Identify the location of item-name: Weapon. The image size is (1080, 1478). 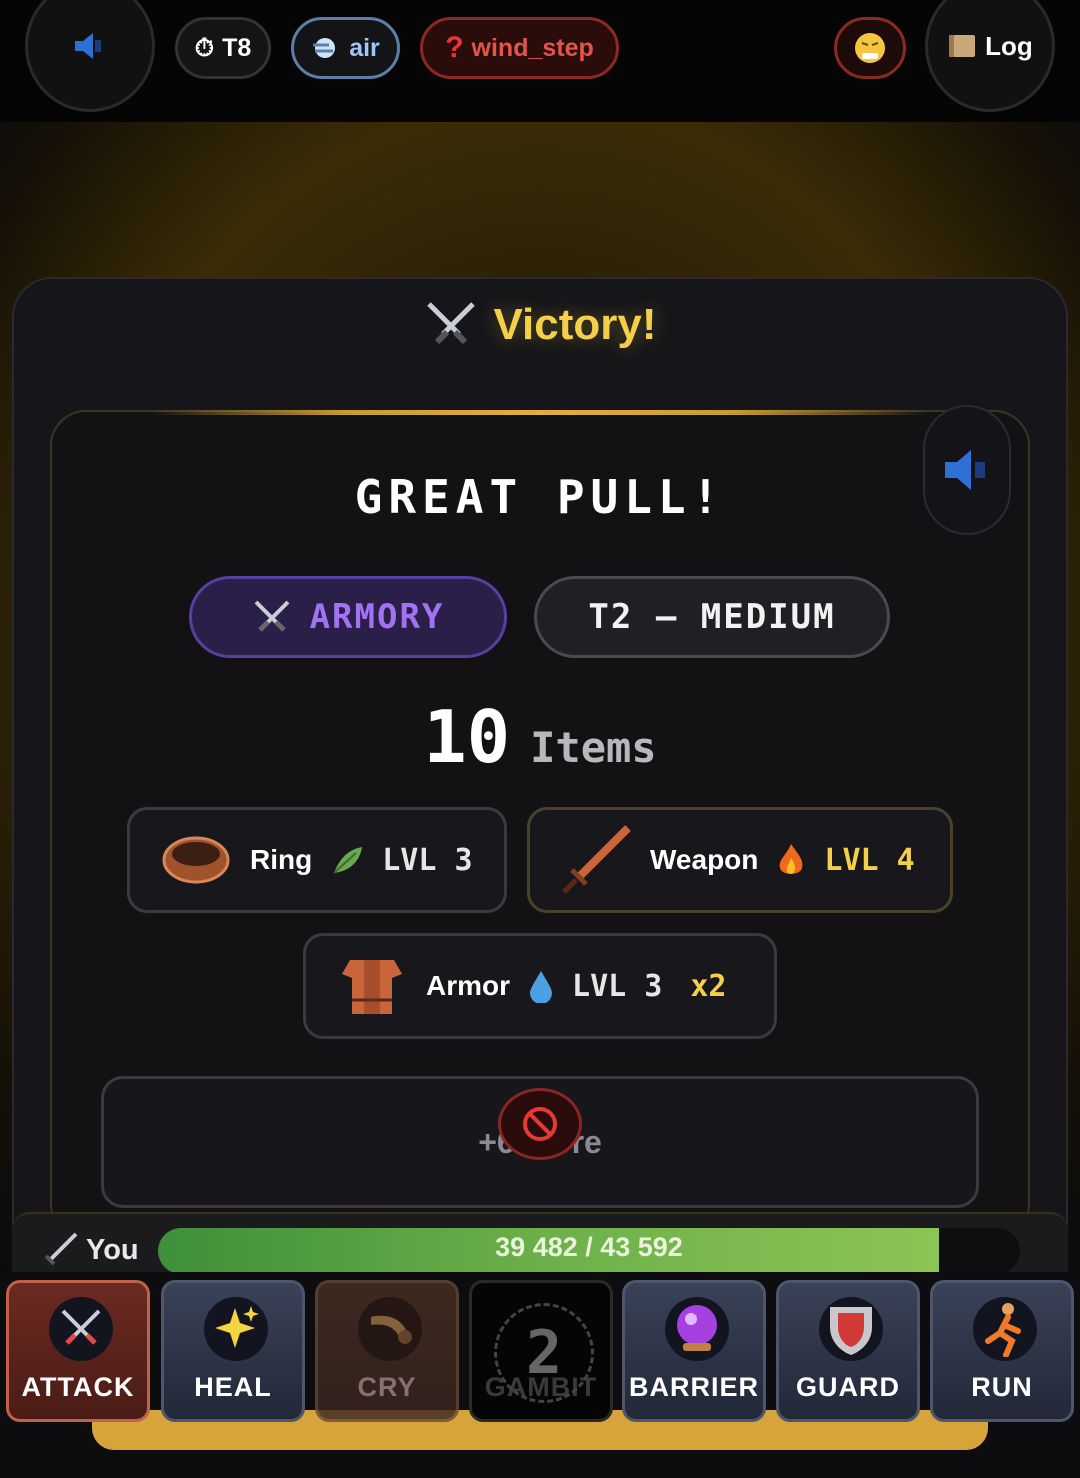
(704, 859).